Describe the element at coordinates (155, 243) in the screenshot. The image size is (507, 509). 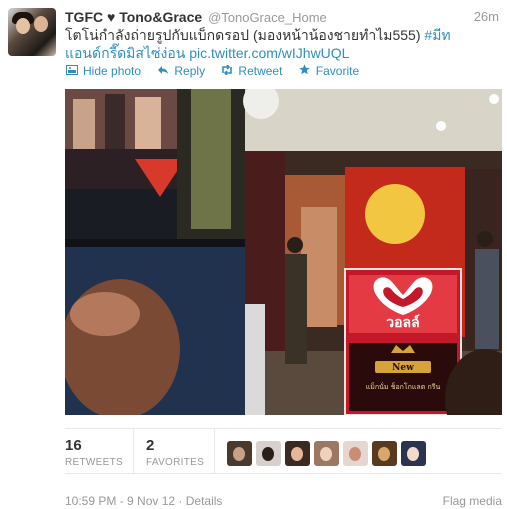
I see `poster-edge` at that location.